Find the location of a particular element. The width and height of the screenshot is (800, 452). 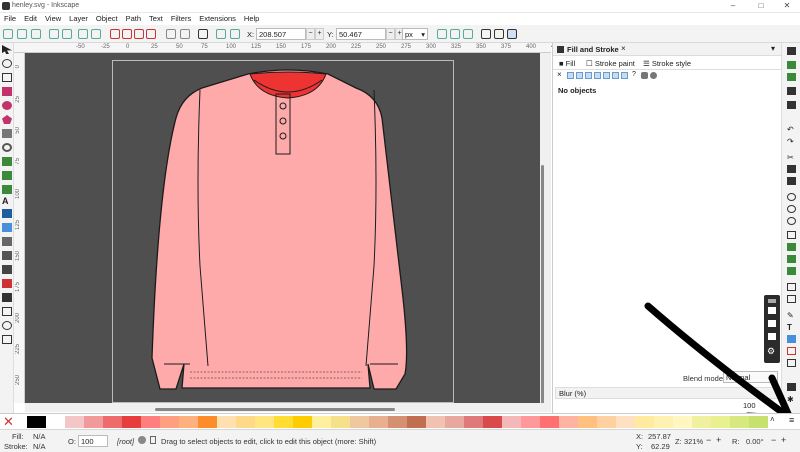

mesh-gradient-icon is located at coordinates (597, 75).